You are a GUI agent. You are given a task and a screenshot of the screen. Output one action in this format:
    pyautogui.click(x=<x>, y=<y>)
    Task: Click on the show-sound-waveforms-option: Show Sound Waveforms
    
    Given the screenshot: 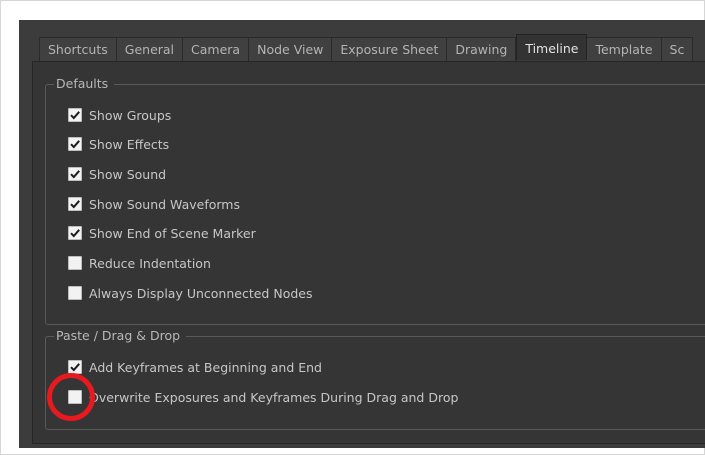 What is the action you would take?
    pyautogui.click(x=154, y=204)
    